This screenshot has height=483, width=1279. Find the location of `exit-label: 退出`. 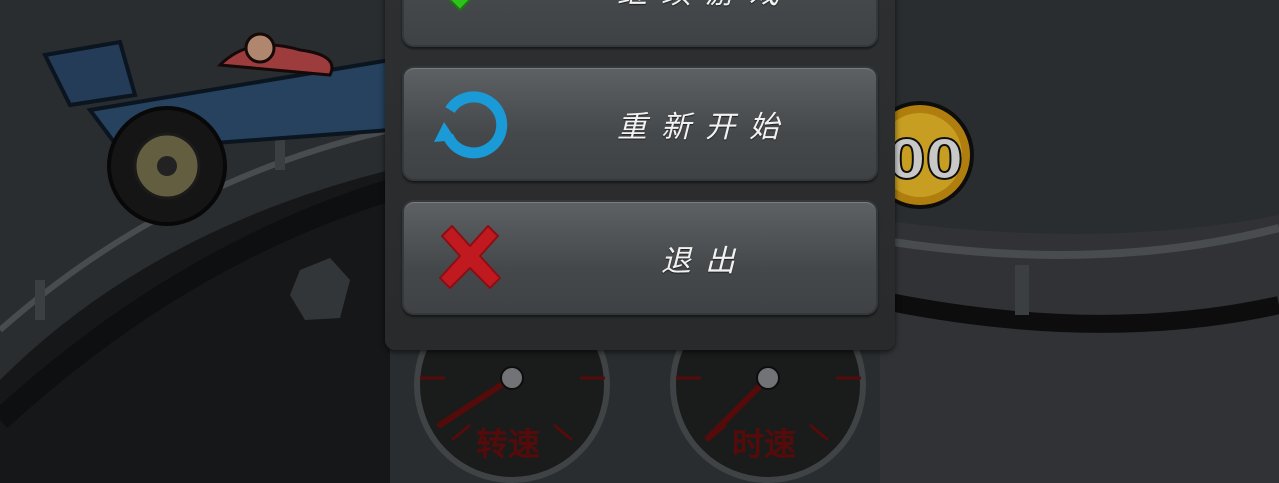

exit-label: 退出 is located at coordinates (705, 261).